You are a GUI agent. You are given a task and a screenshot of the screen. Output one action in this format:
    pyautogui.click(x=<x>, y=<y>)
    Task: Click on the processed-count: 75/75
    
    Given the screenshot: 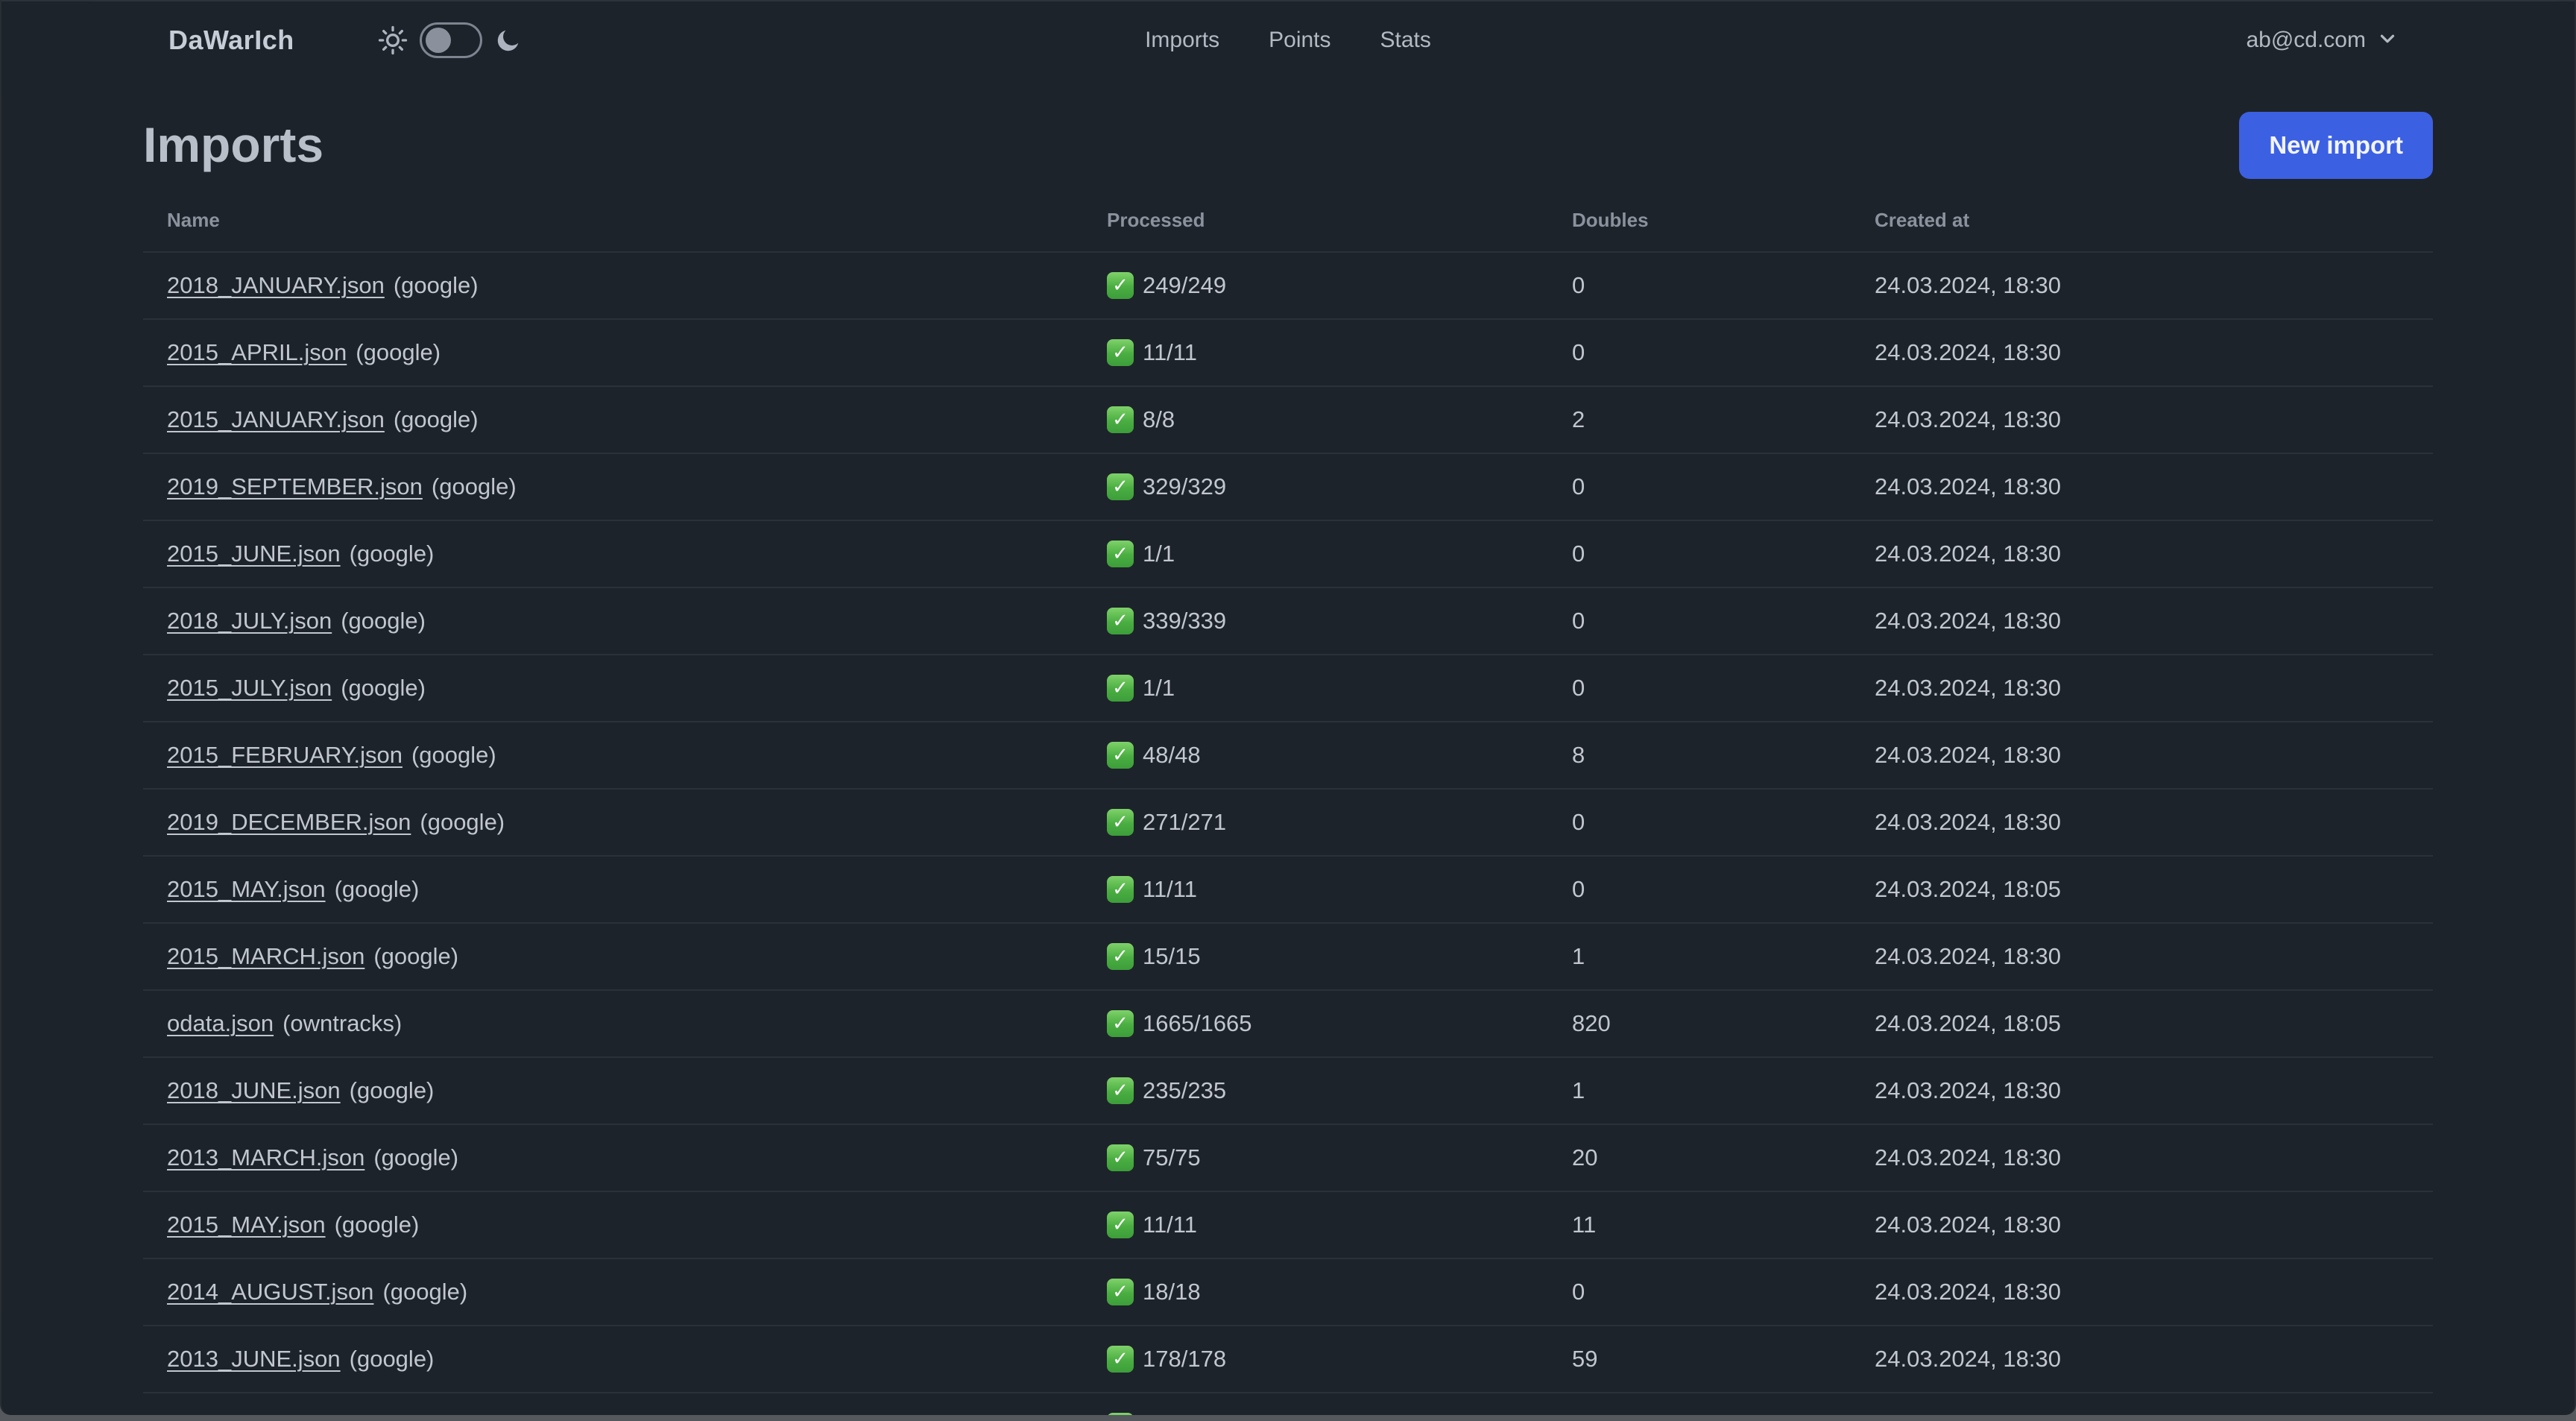 What is the action you would take?
    pyautogui.click(x=1172, y=1157)
    